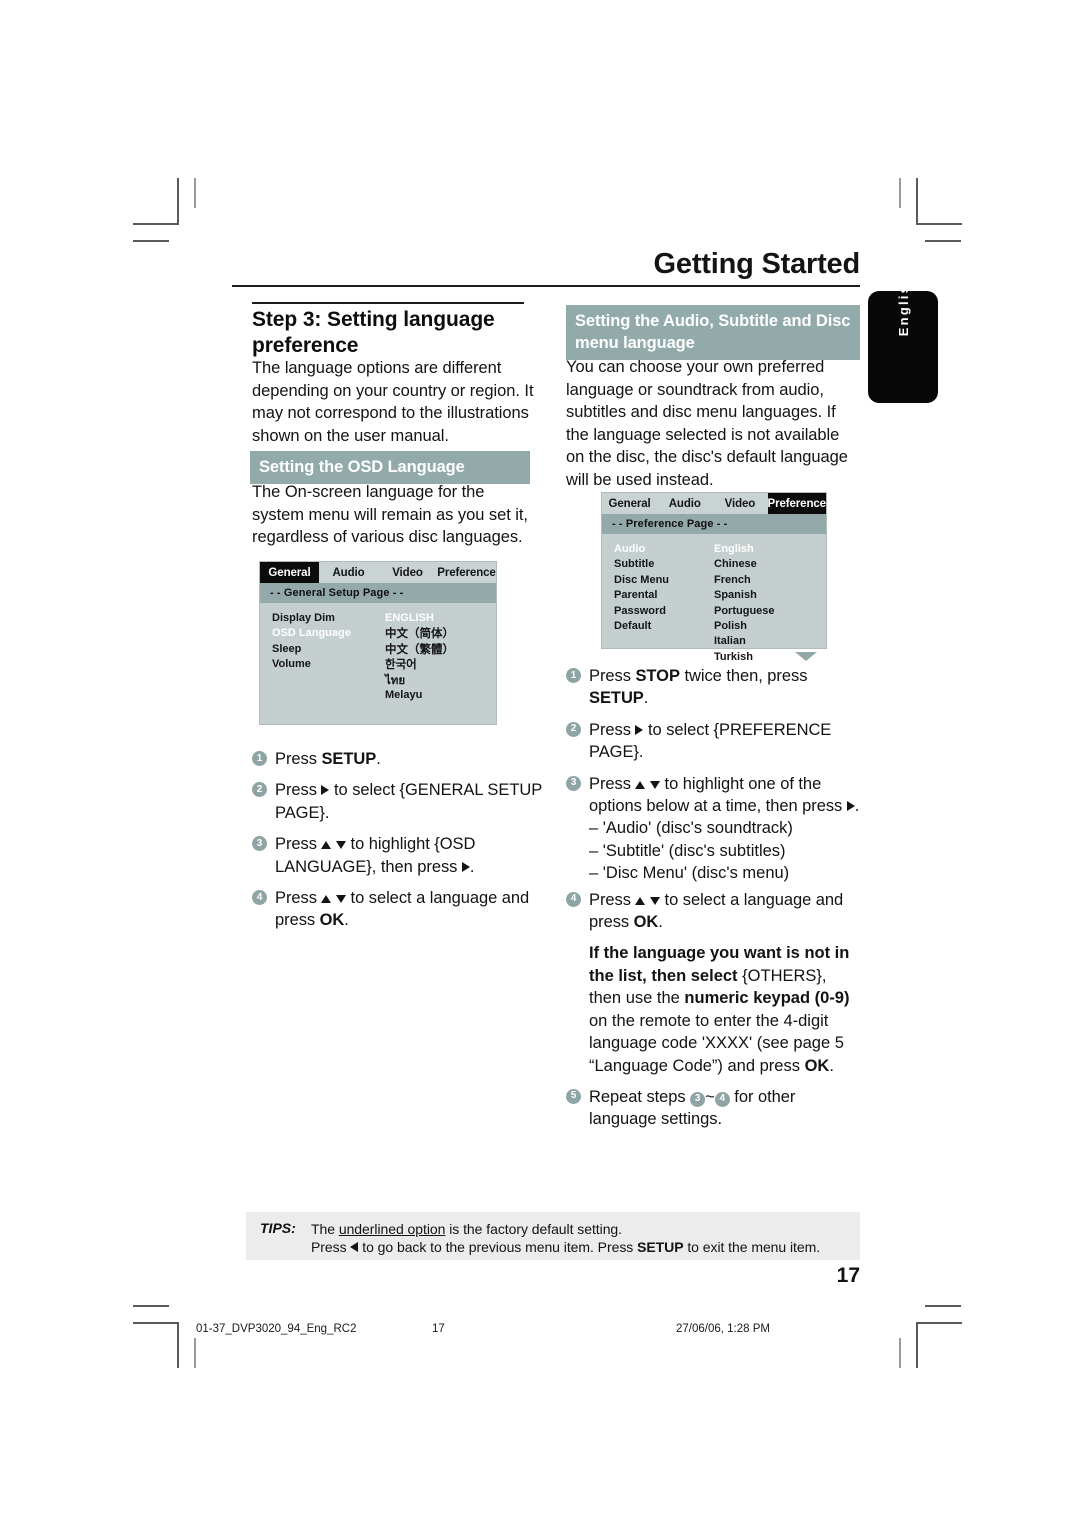 The image size is (1080, 1528). What do you see at coordinates (784, 975) in the screenshot?
I see `others-note-braced: {OTHERS},` at bounding box center [784, 975].